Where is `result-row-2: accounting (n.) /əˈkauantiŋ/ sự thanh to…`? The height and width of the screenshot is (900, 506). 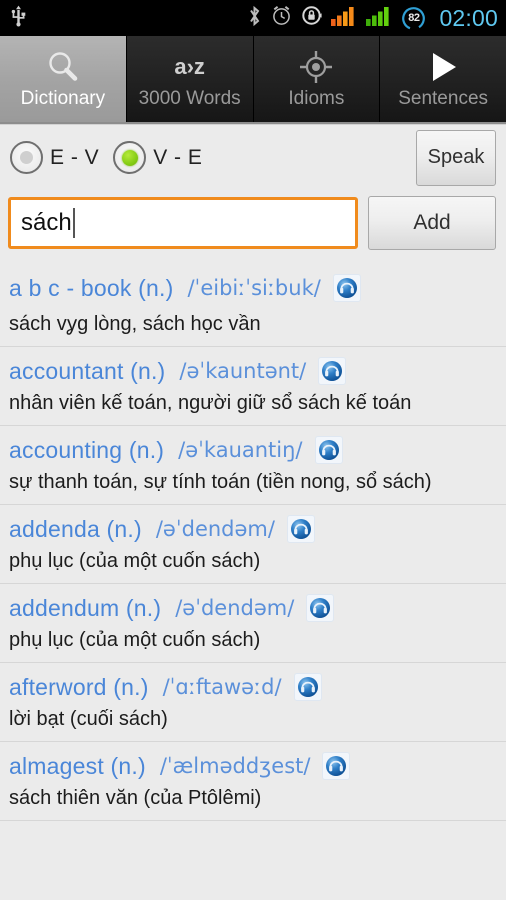 result-row-2: accounting (n.) /əˈkauantiŋ/ sự thanh to… is located at coordinates (253, 465).